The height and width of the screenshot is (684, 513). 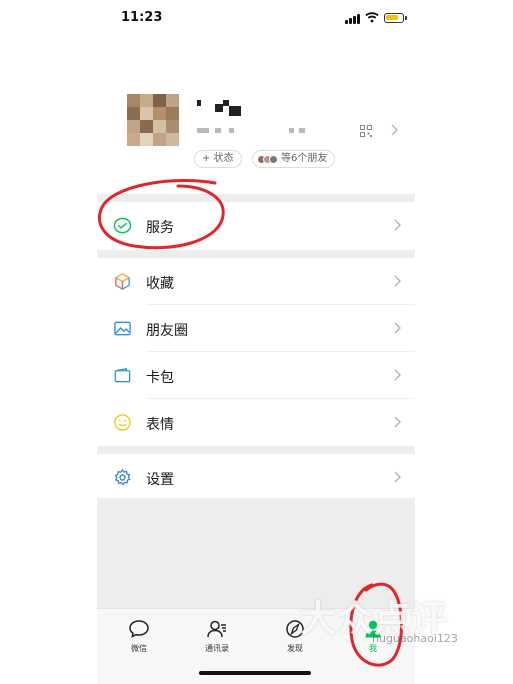 What do you see at coordinates (139, 648) in the screenshot?
I see `tab-label-chats: 微信` at bounding box center [139, 648].